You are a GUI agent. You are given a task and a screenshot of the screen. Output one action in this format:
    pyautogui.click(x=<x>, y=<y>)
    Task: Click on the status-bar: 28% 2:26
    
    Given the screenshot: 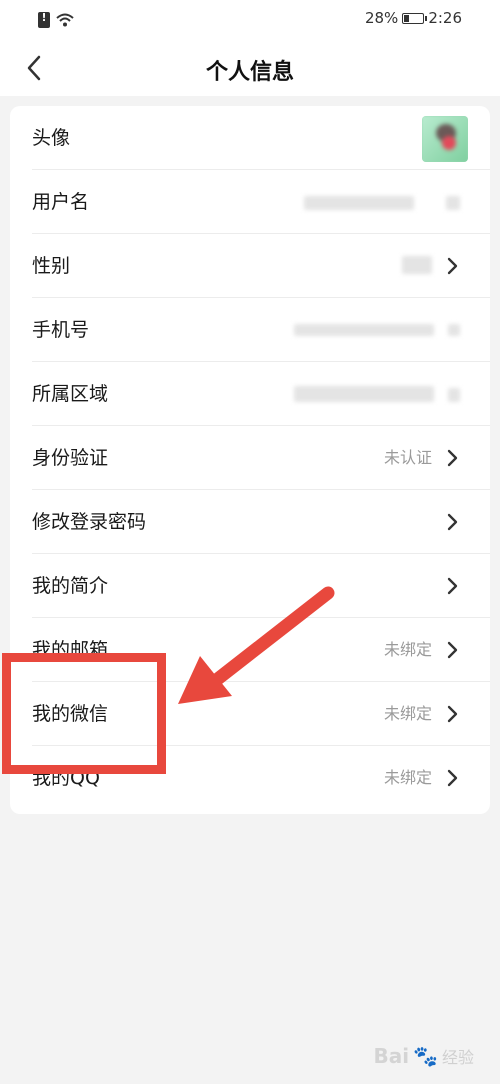 What is the action you would take?
    pyautogui.click(x=250, y=20)
    